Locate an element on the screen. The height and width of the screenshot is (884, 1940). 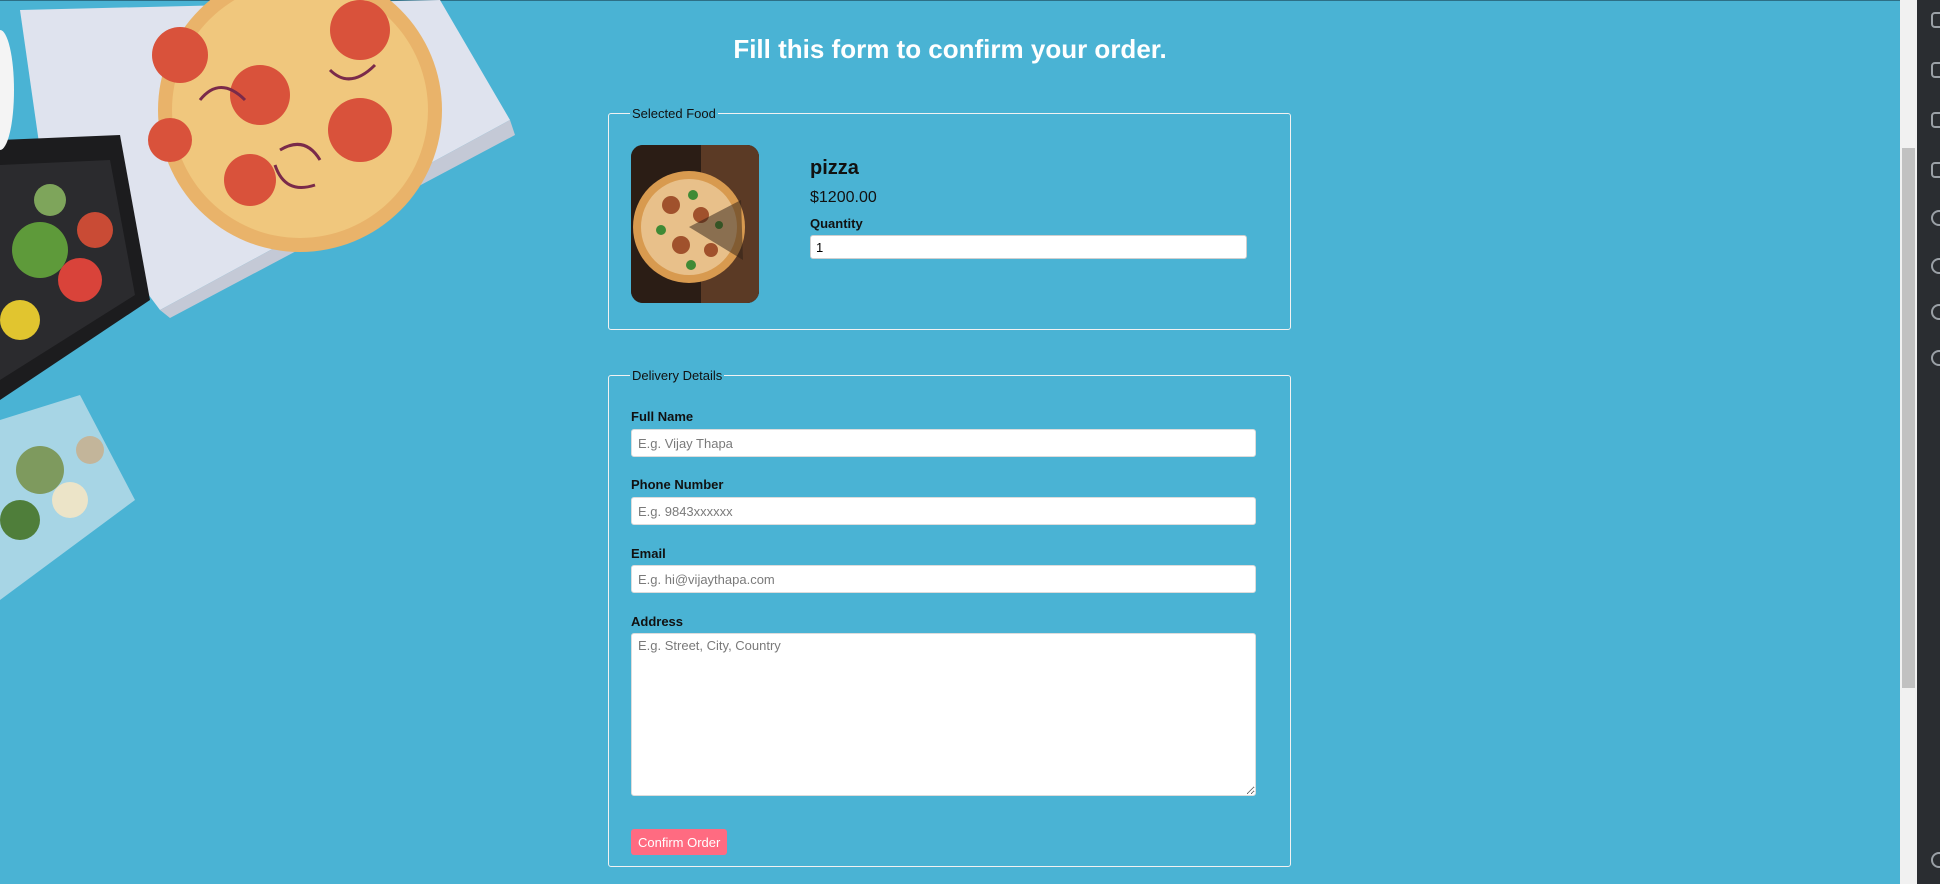
address-label: Address is located at coordinates (657, 621).